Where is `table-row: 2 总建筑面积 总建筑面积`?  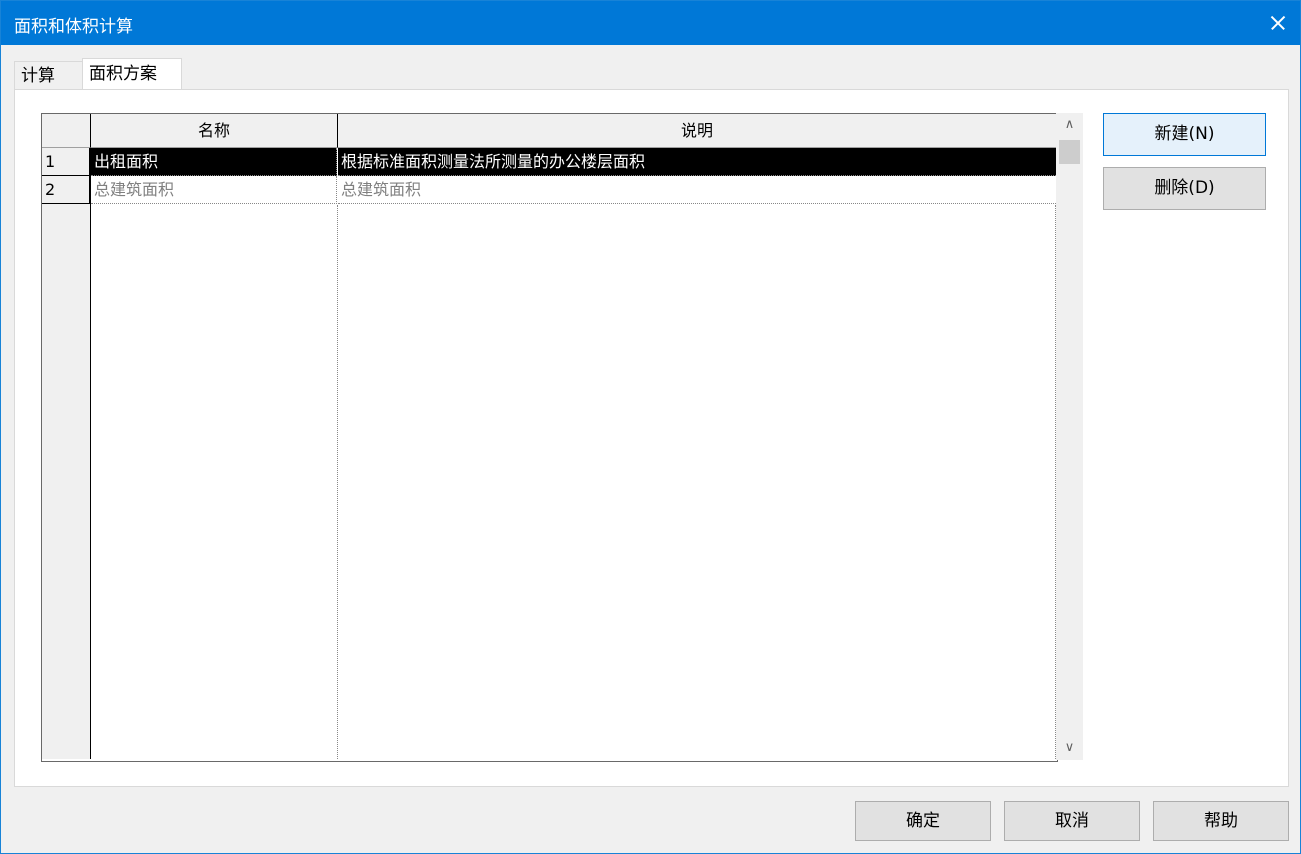
table-row: 2 总建筑面积 总建筑面积 is located at coordinates (549, 190).